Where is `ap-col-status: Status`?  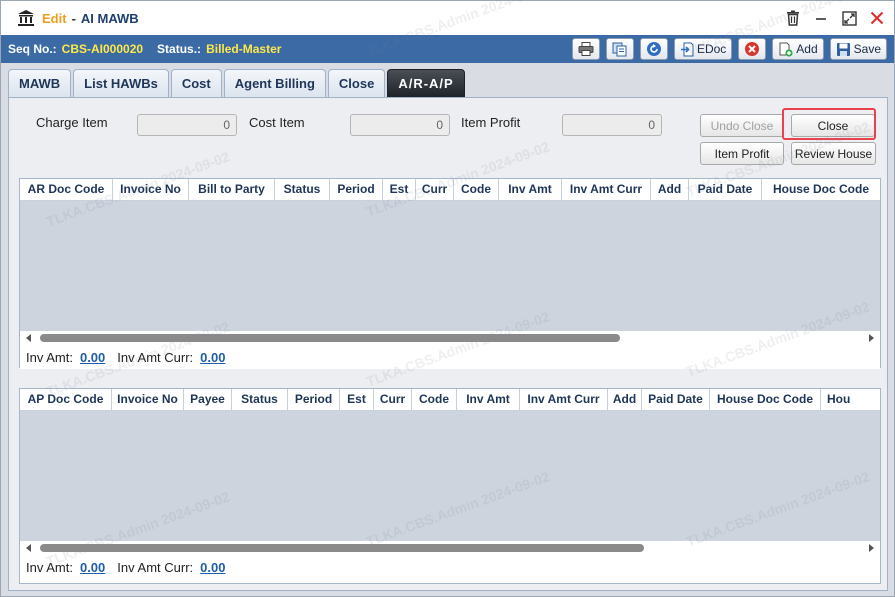
ap-col-status: Status is located at coordinates (260, 399).